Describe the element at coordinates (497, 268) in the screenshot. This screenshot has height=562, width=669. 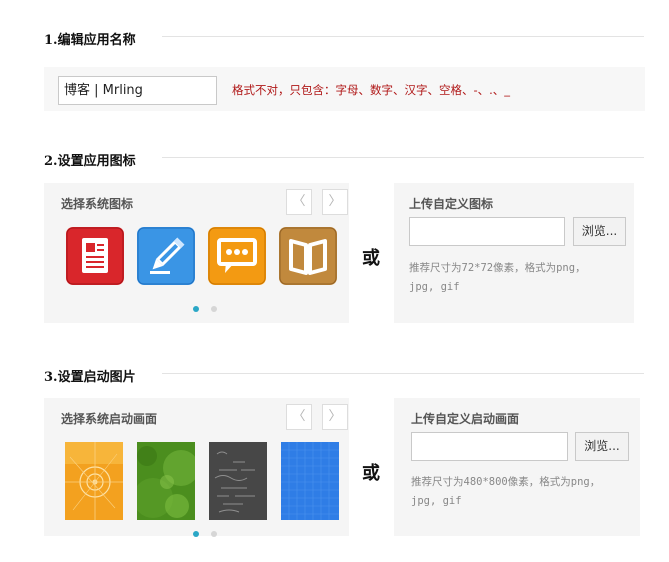
I see `icon-size-hint-line1: 推荐尺寸为72*72像素，格式为png，` at that location.